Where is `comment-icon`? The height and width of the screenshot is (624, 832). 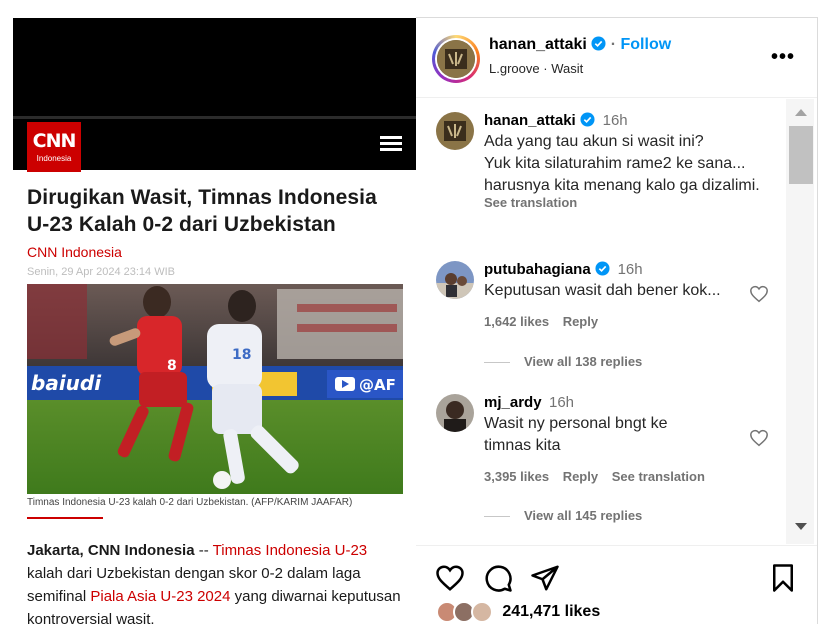 comment-icon is located at coordinates (498, 578).